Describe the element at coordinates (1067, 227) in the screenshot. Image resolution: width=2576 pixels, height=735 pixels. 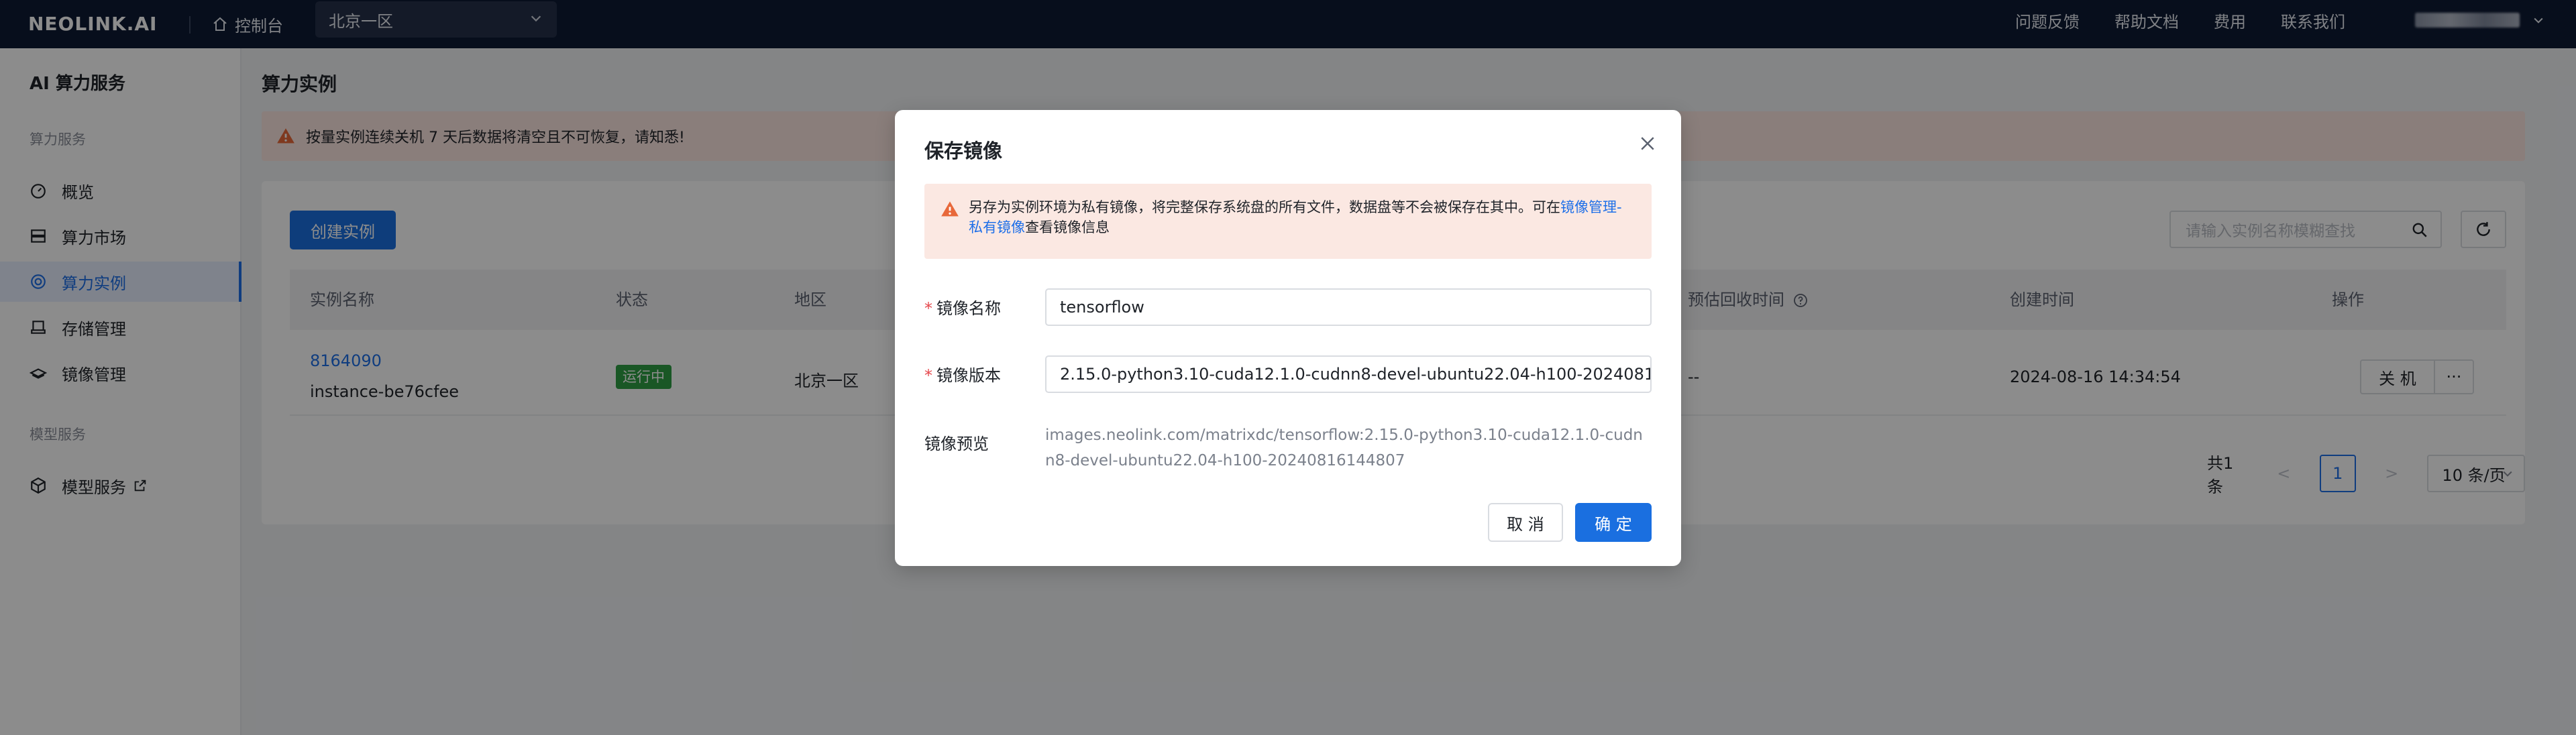
I see `alert-suffix: 查看镜像信息` at that location.